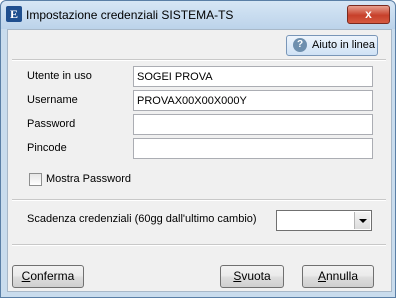 The image size is (396, 298). I want to click on help-button: ? Aiuto in linea, so click(332, 45).